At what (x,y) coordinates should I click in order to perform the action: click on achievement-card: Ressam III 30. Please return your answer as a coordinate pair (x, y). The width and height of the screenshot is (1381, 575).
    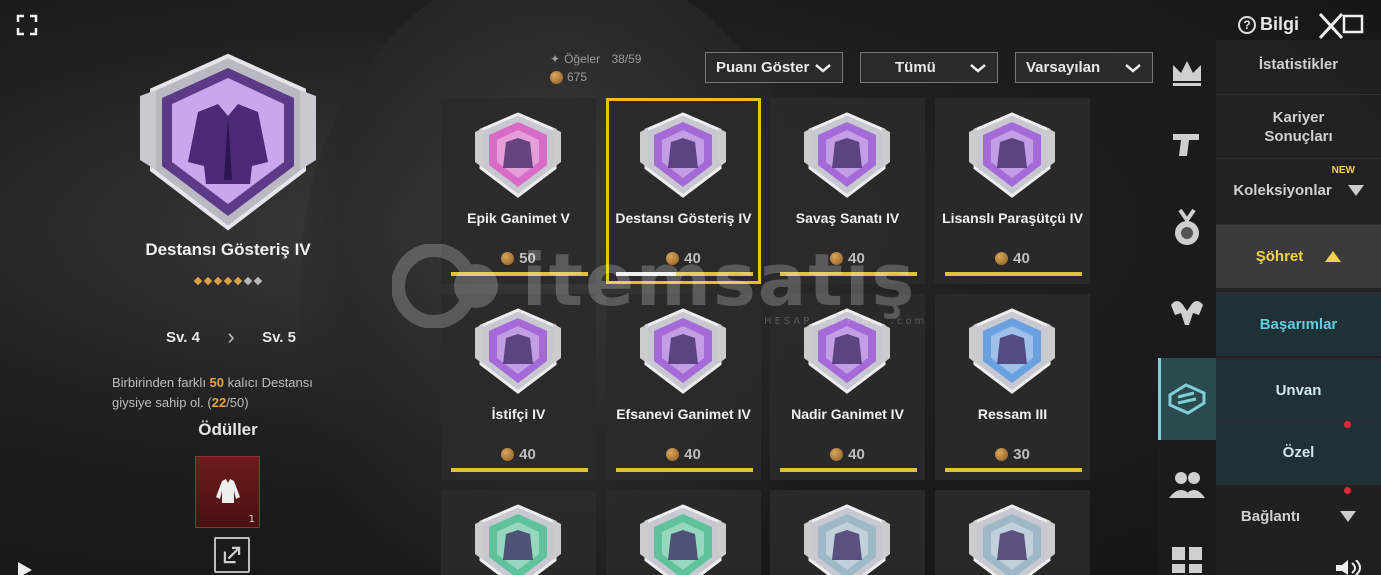
    Looking at the image, I should click on (1012, 387).